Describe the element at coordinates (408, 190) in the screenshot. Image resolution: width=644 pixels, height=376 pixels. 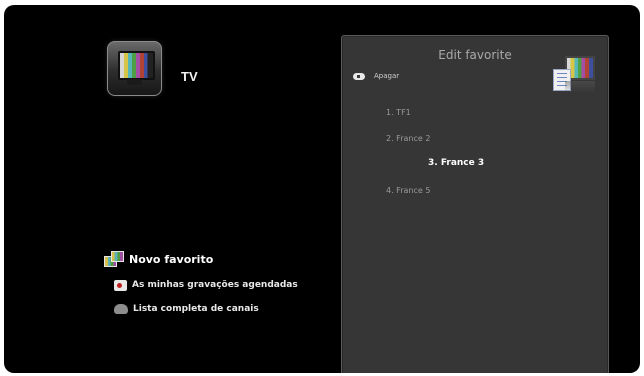
I see `channel-item-france-5: 4. France 5` at that location.